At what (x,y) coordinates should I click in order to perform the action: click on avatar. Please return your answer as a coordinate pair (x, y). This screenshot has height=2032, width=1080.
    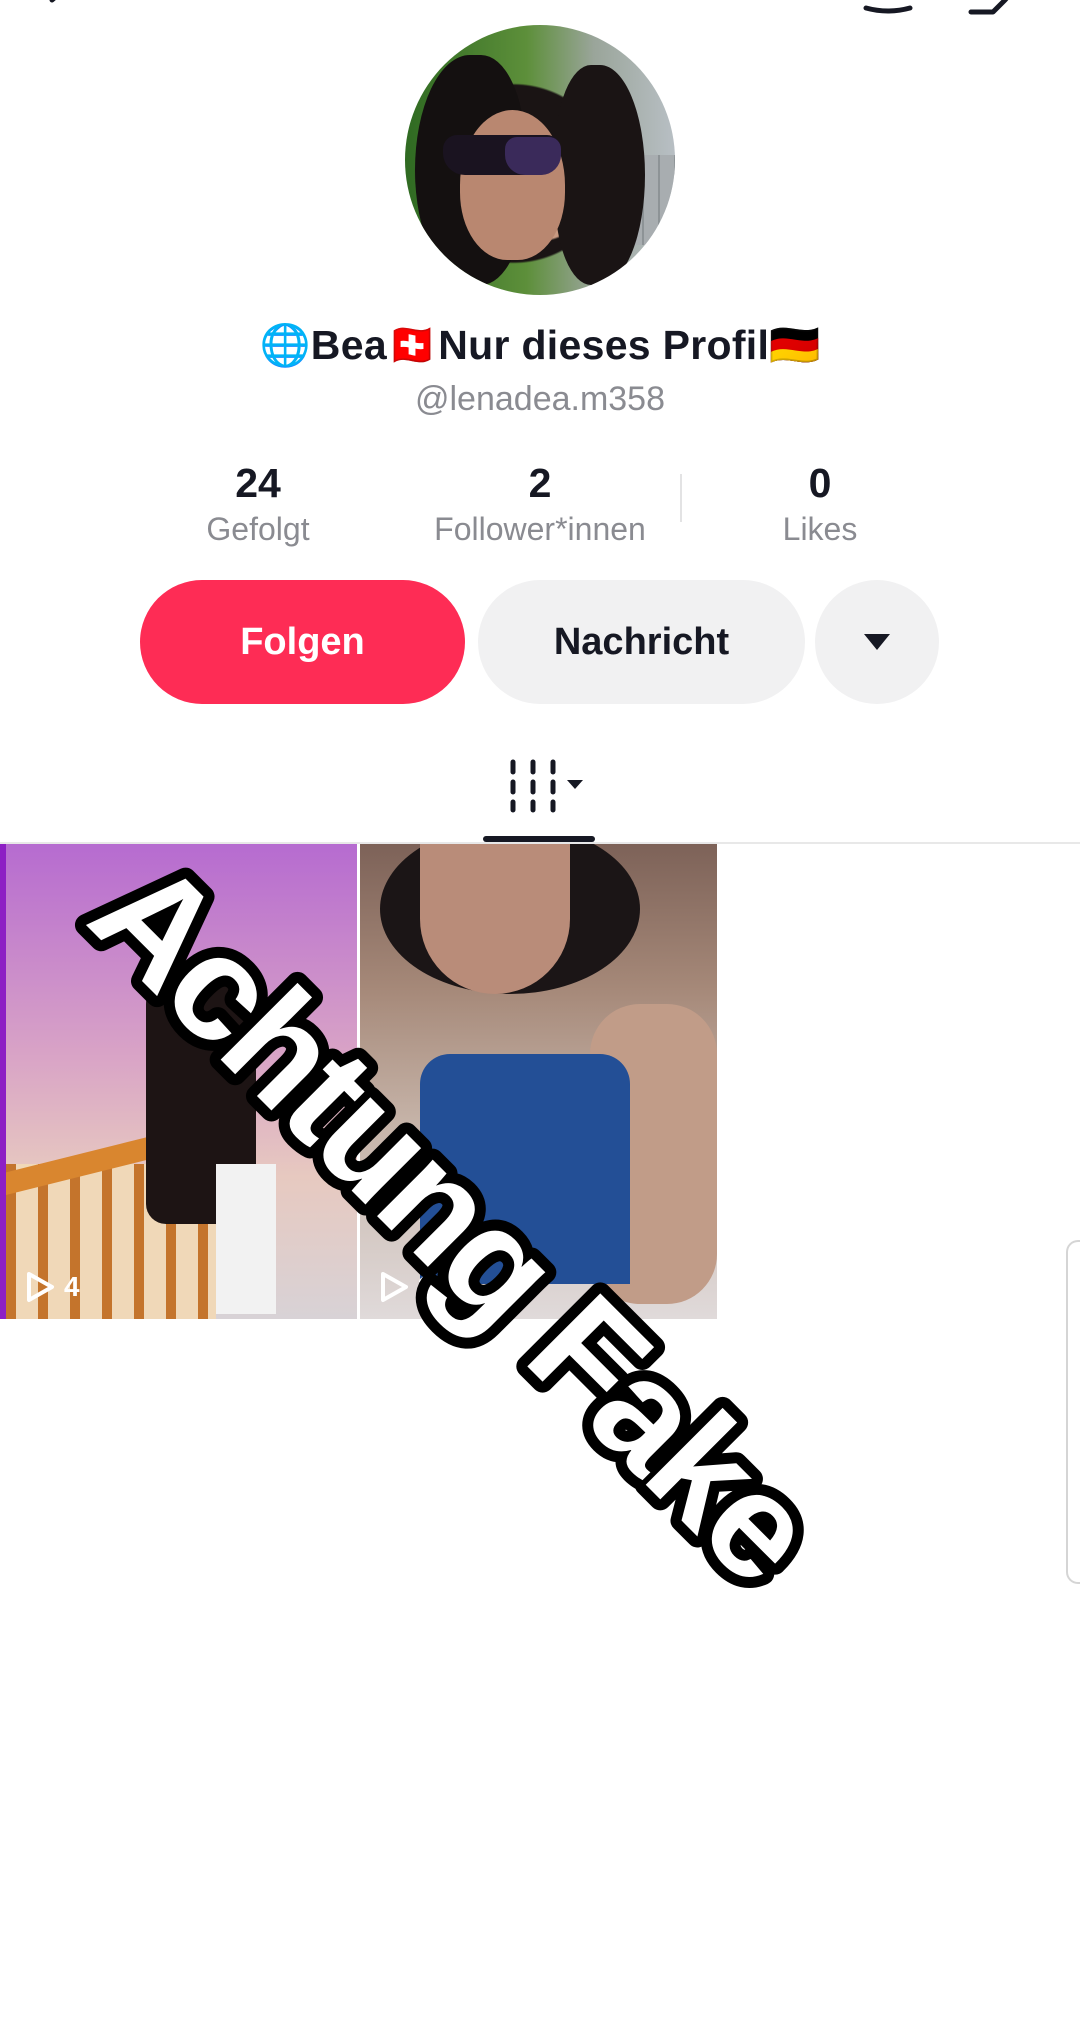
    Looking at the image, I should click on (540, 160).